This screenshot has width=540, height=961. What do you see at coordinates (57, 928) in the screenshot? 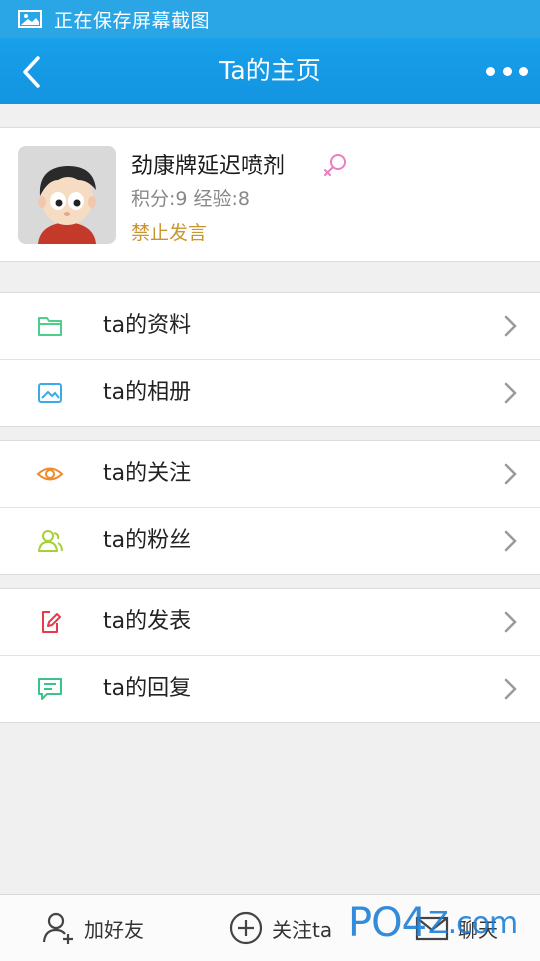
I see `add-user-icon` at bounding box center [57, 928].